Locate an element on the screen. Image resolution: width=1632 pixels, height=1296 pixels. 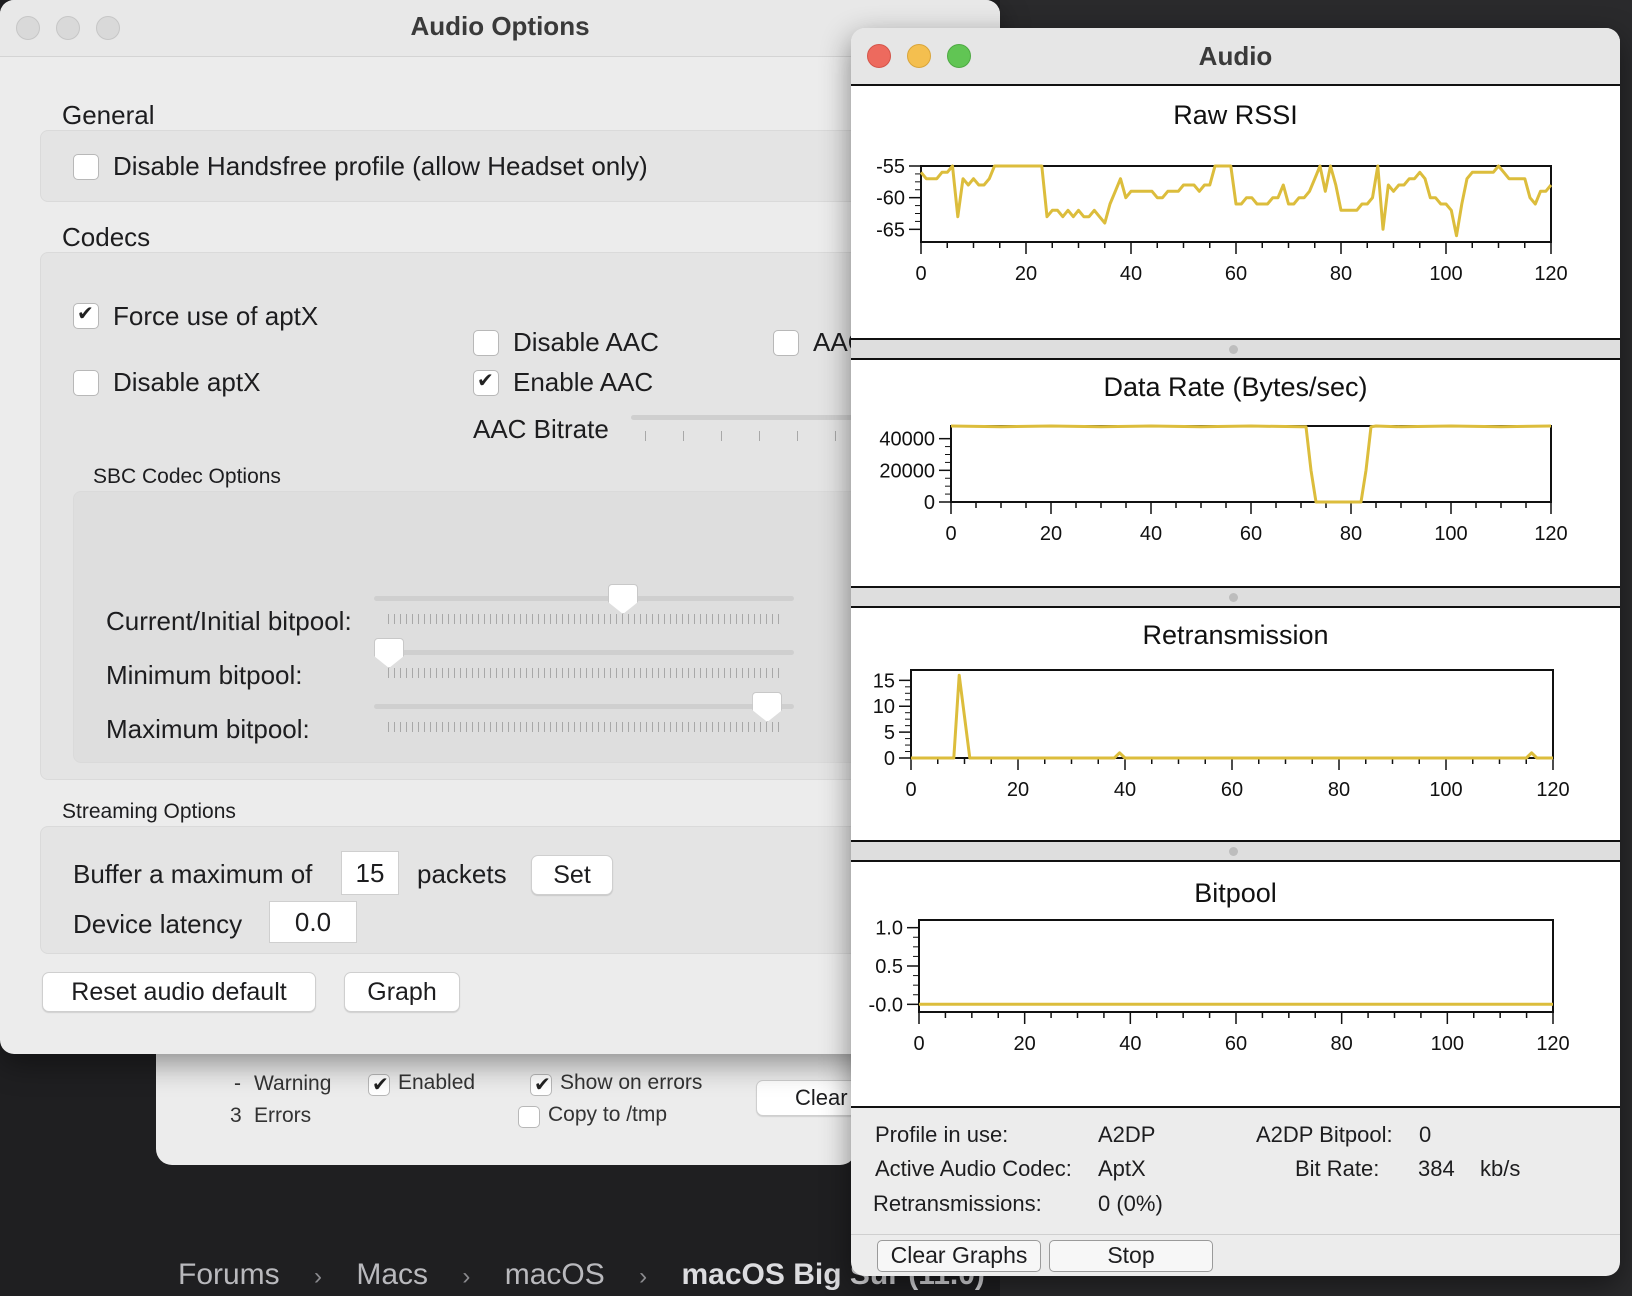
y-tick-label: -60 is located at coordinates (890, 199).